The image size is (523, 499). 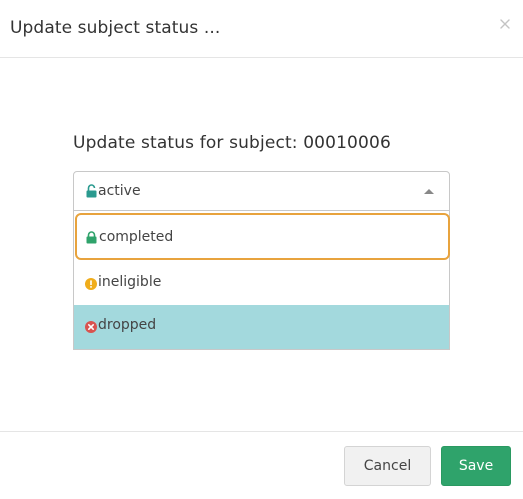 I want to click on error-icon, so click(x=91, y=327).